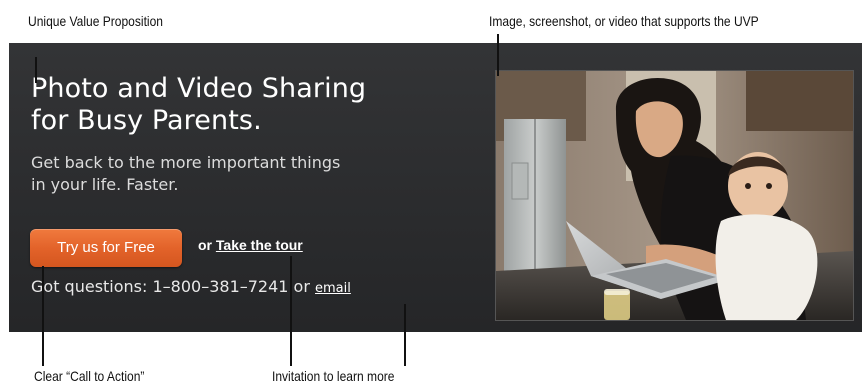 This screenshot has height=384, width=862. Describe the element at coordinates (259, 245) in the screenshot. I see `take-the-tour-link: Take the tour` at that location.